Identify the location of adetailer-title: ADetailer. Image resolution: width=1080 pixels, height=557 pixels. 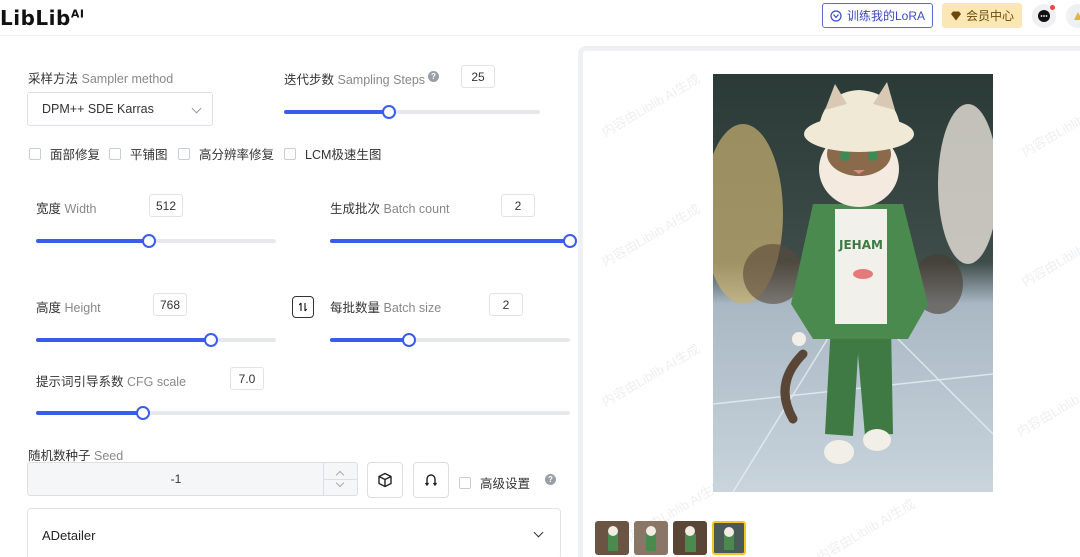
(69, 535).